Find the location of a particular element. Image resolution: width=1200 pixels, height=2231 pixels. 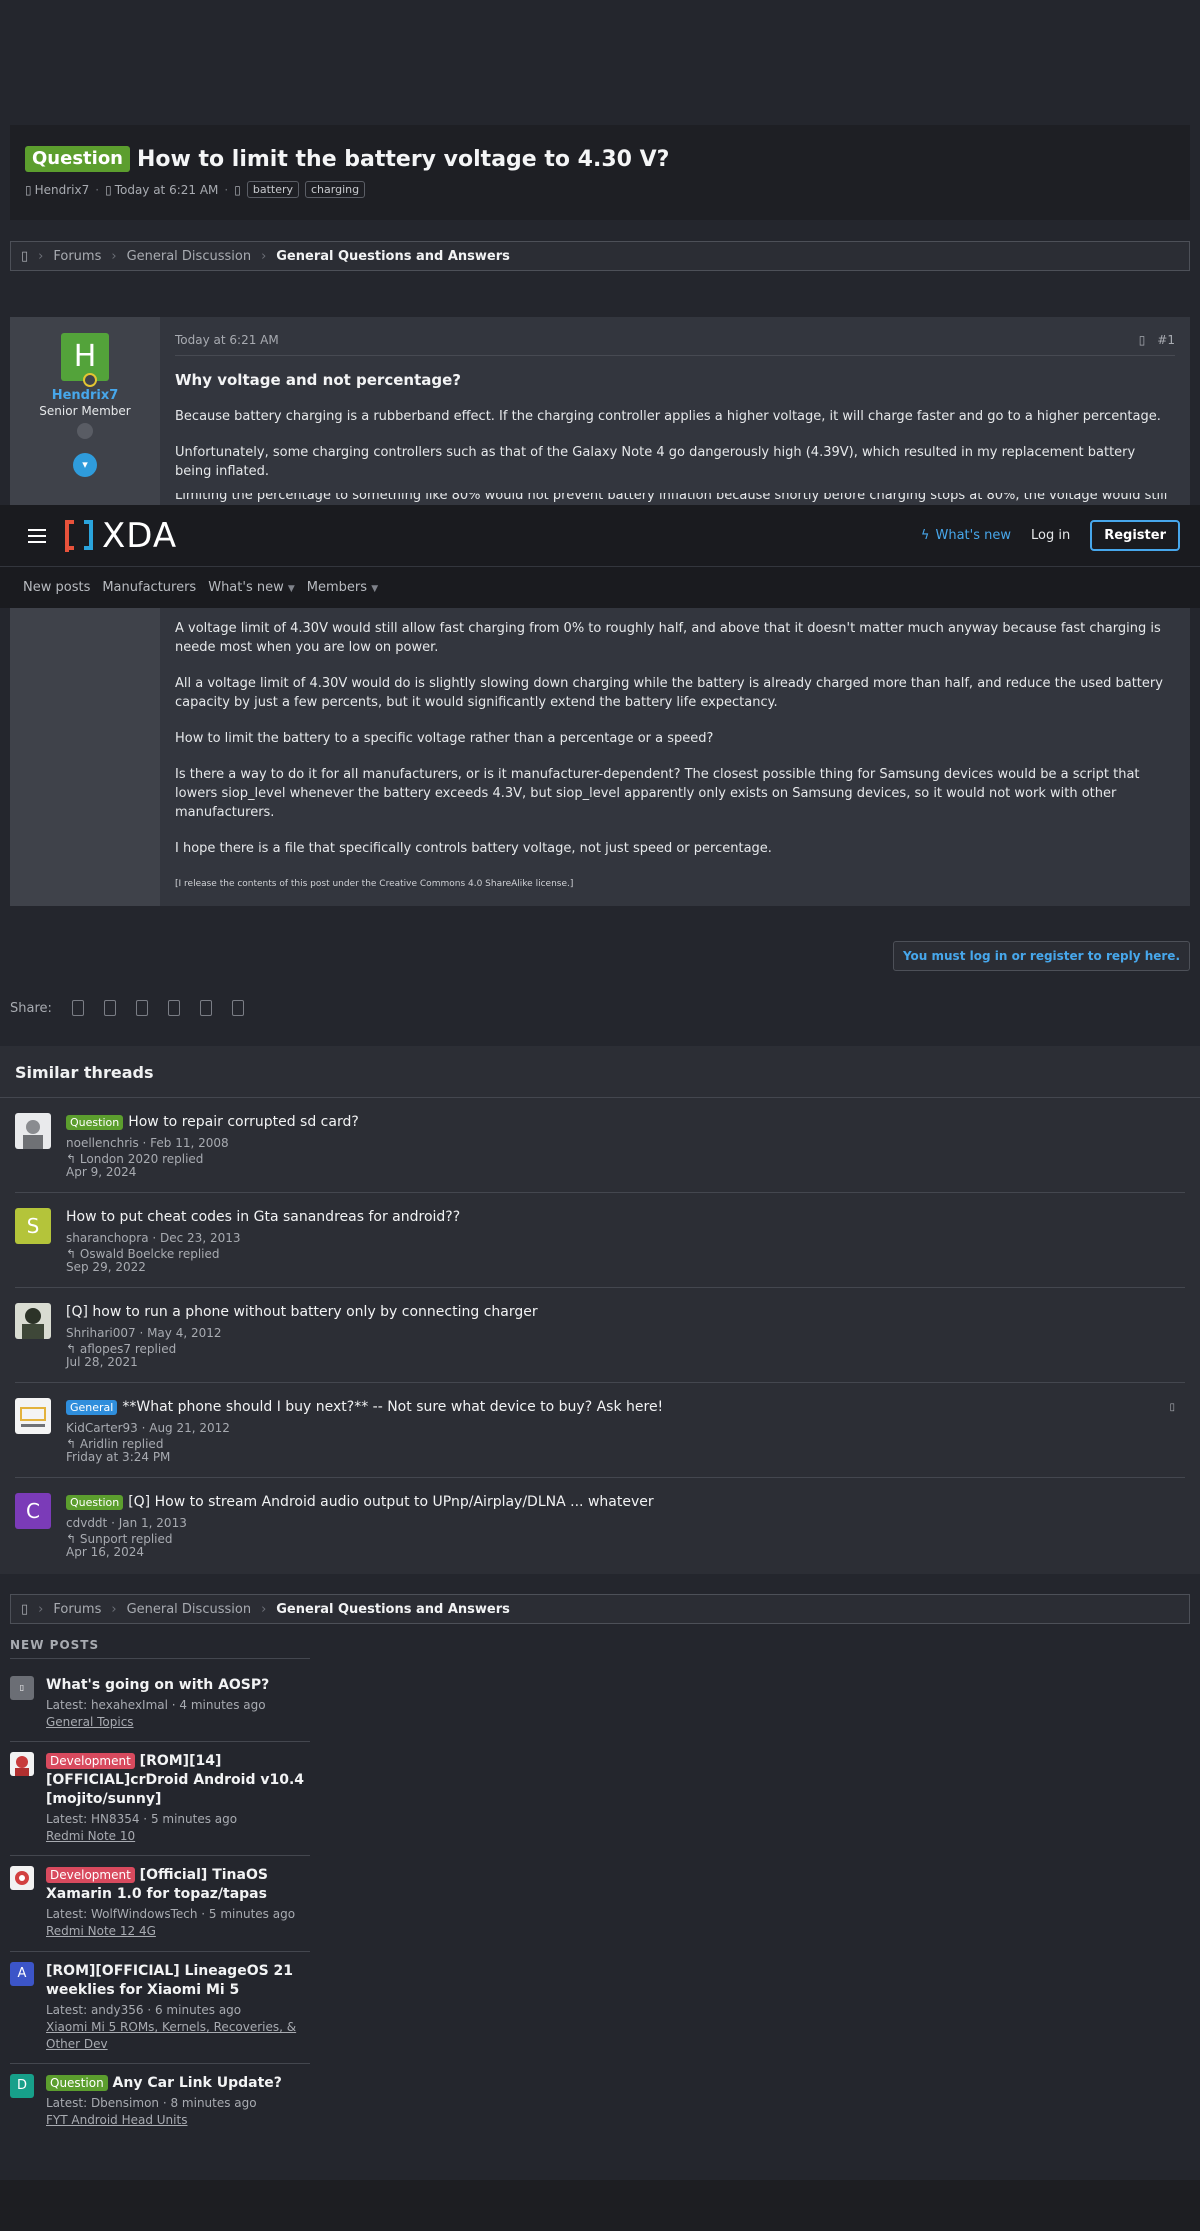

new-post-title: Question Any Car Link Update? is located at coordinates (178, 2083).